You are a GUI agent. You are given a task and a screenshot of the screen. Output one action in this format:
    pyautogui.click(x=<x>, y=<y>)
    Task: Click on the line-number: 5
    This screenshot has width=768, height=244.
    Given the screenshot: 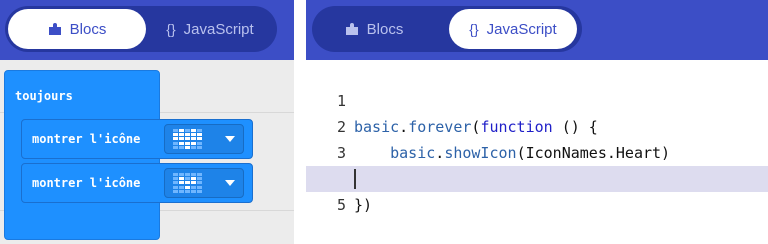 What is the action you would take?
    pyautogui.click(x=341, y=205)
    